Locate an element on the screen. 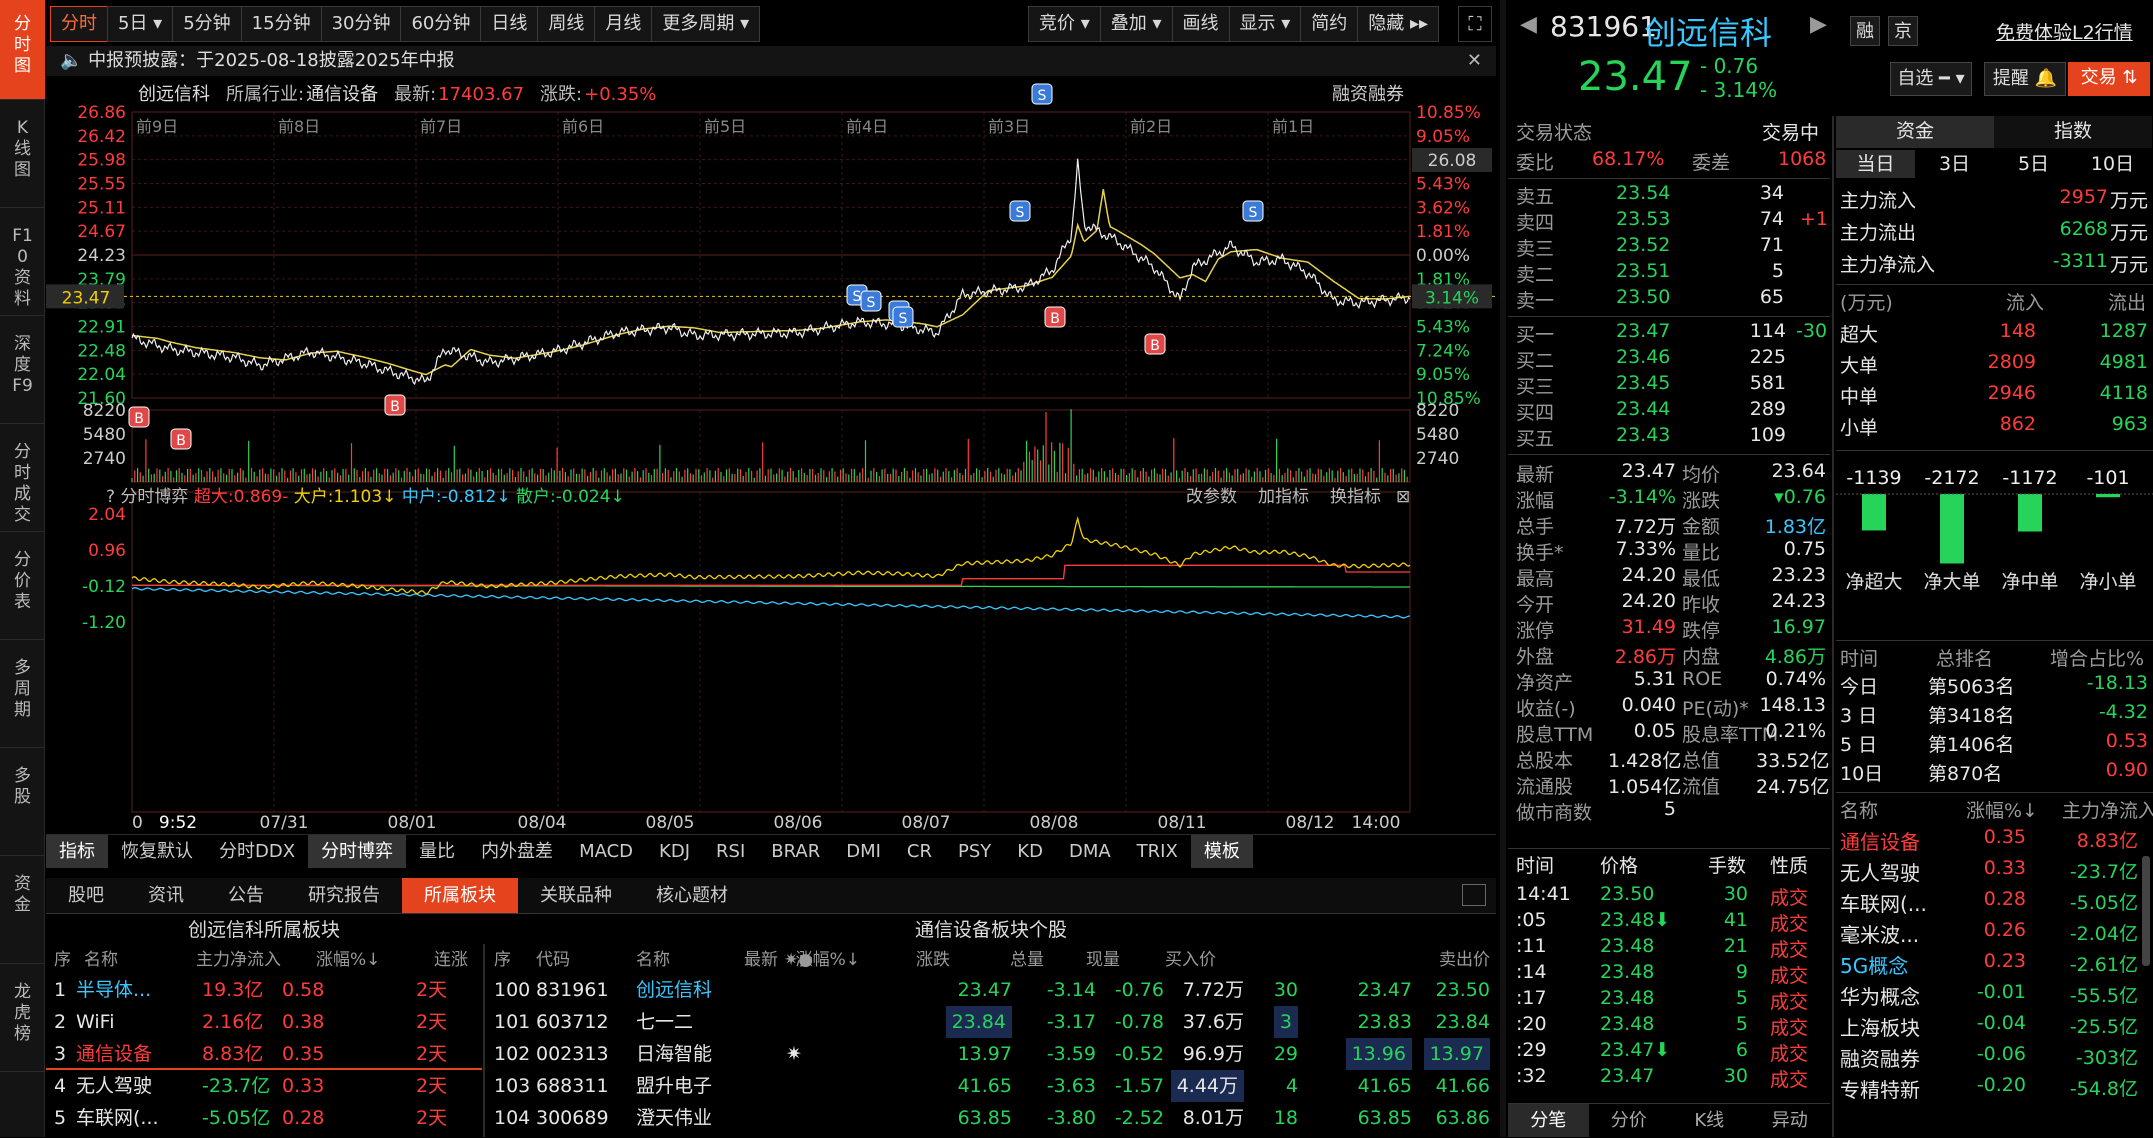 The image size is (2153, 1138). ind-tab-15: TRIX is located at coordinates (1157, 851).